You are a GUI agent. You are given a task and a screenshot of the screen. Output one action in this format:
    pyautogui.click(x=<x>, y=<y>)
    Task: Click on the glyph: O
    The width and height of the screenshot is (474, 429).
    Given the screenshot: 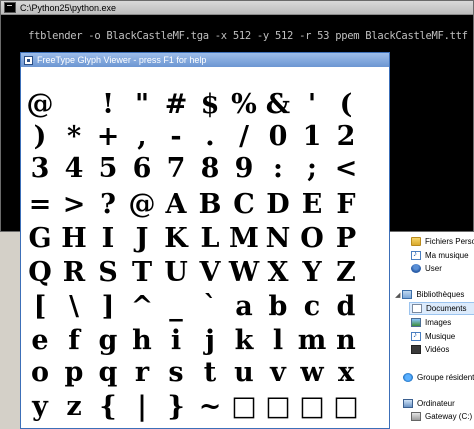 What is the action you would take?
    pyautogui.click(x=312, y=238)
    